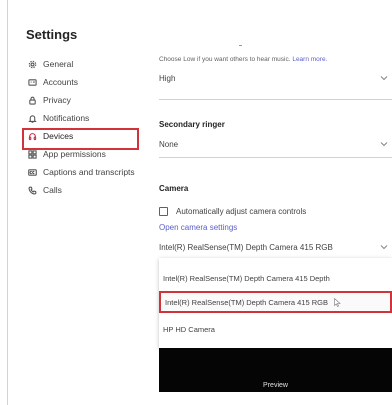 This screenshot has height=405, width=392. I want to click on page-title: Settings, so click(52, 34).